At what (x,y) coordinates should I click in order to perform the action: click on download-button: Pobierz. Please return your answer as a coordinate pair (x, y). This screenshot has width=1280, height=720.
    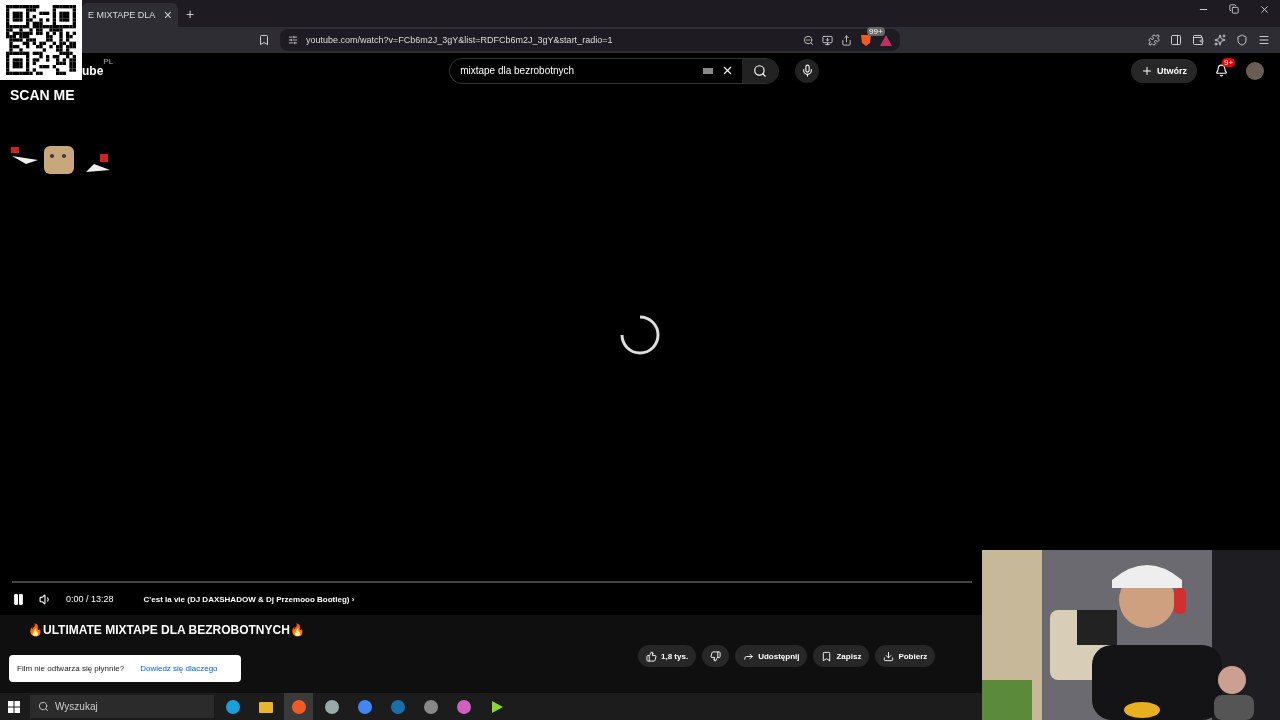
    Looking at the image, I should click on (905, 656).